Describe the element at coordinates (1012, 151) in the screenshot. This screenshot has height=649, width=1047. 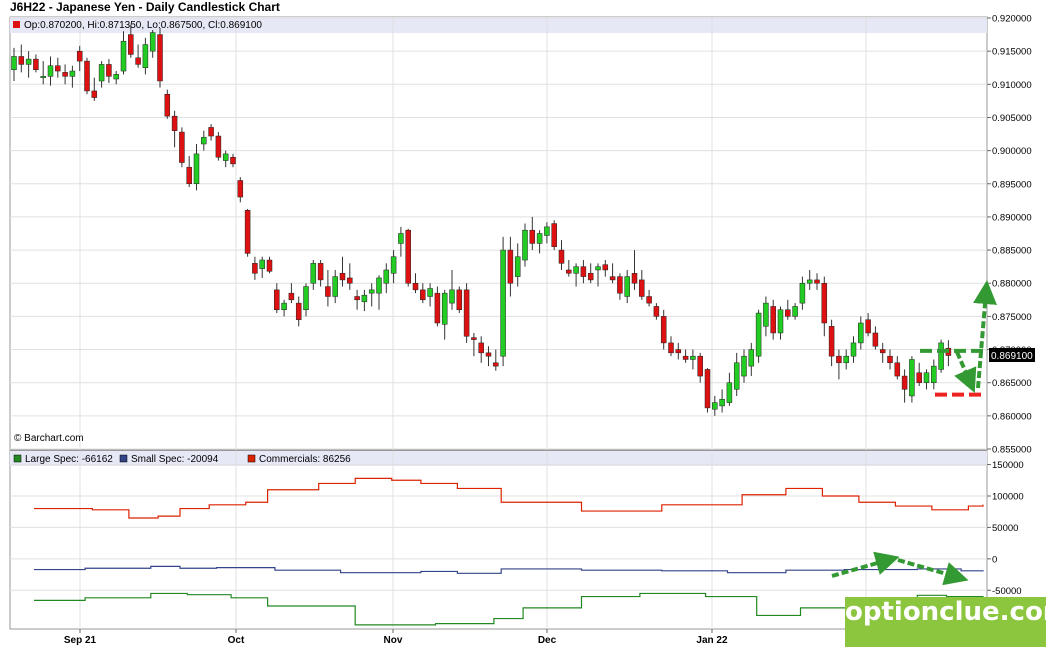
I see `price-tick-label: 0.900000` at that location.